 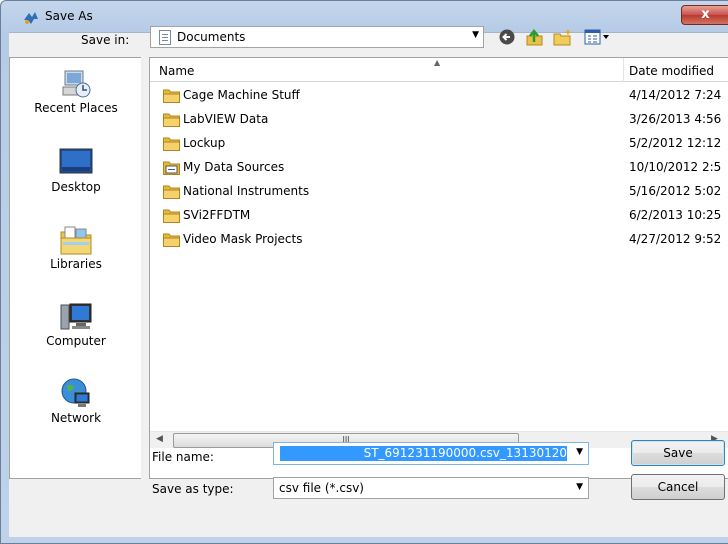 I want to click on file-date: 4/27/2012 9:52, so click(x=675, y=239).